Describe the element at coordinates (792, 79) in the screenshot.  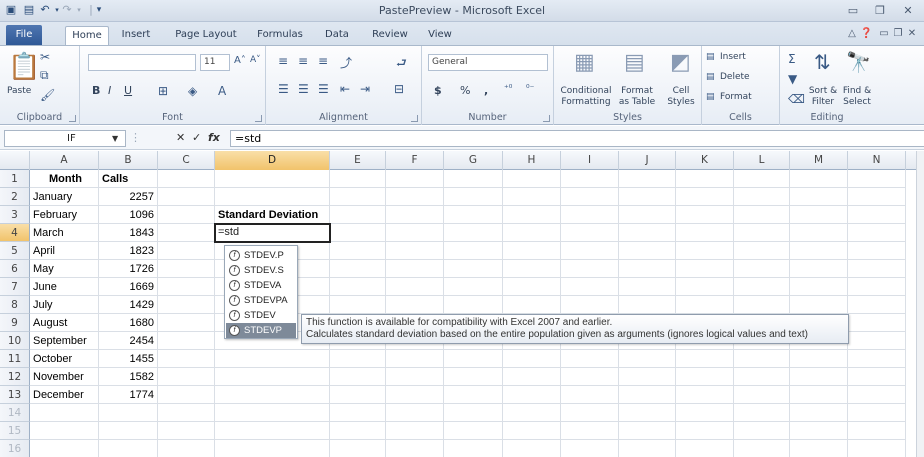
I see `fill-icon: ▼` at that location.